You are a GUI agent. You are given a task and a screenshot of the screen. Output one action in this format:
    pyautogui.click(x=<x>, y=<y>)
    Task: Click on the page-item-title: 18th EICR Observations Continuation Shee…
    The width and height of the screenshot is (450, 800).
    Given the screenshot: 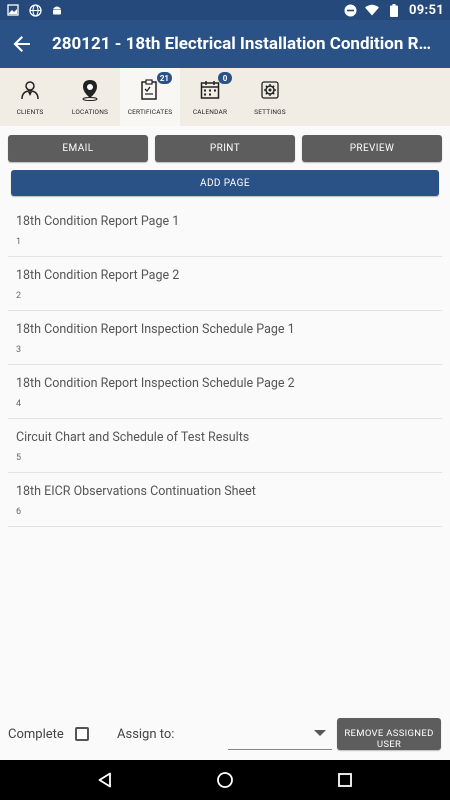 What is the action you would take?
    pyautogui.click(x=136, y=491)
    